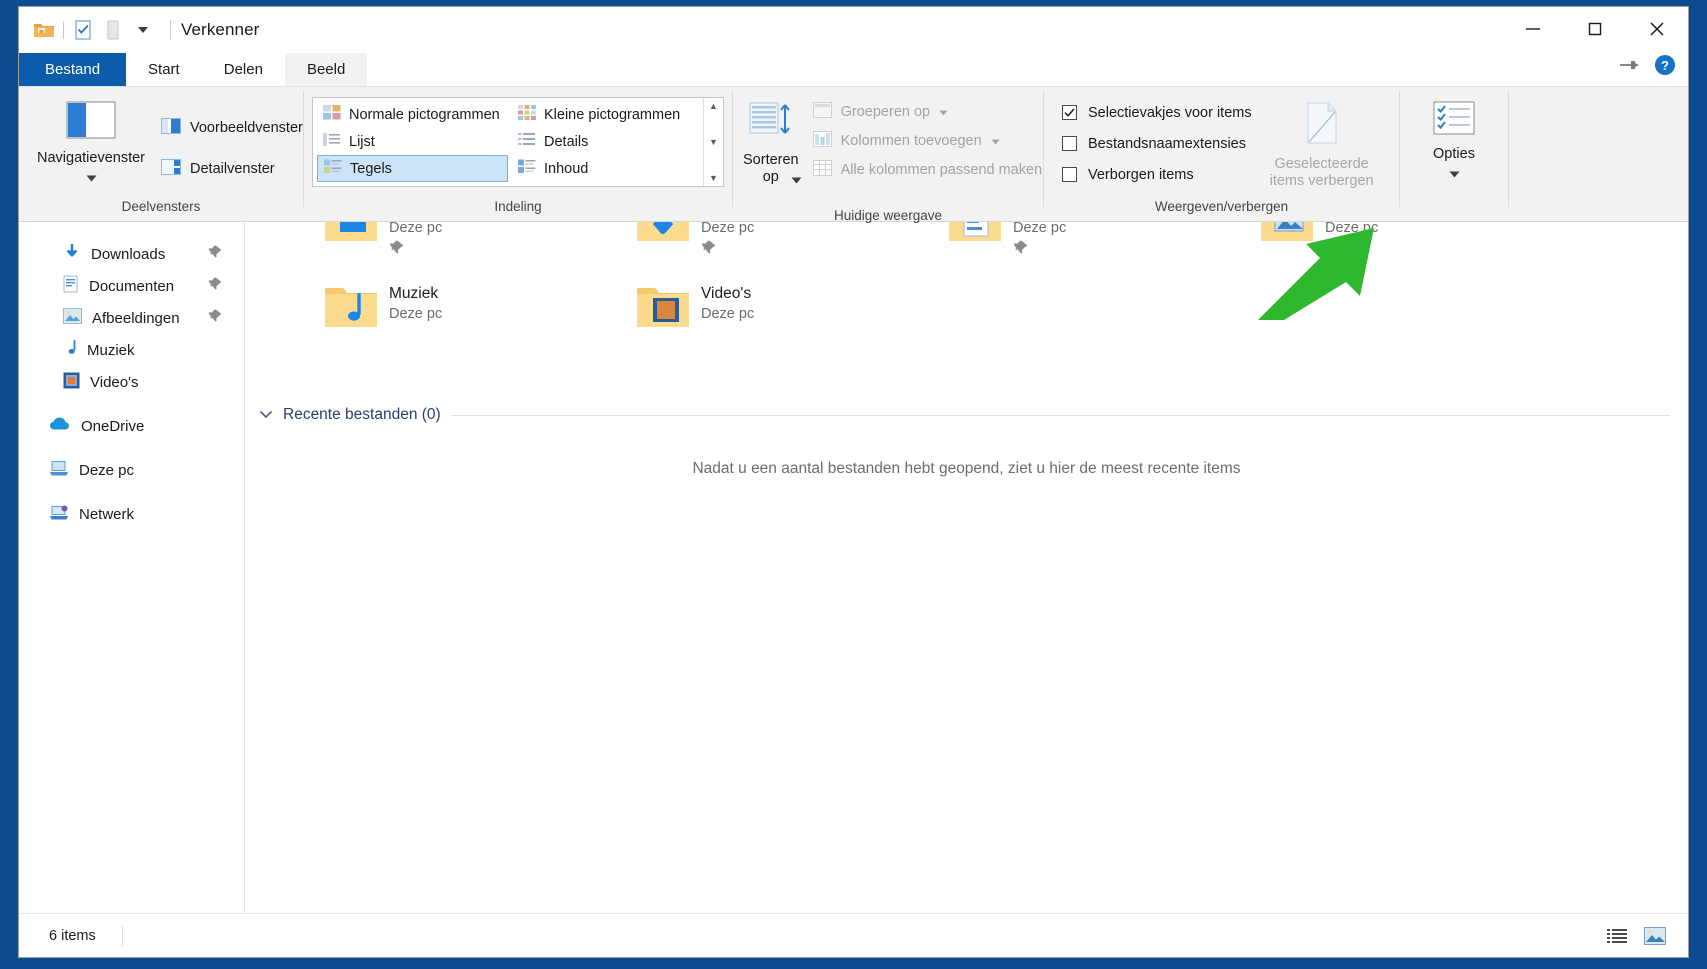 The height and width of the screenshot is (969, 1707). I want to click on tile-subtitle: Deze pc, so click(1040, 229).